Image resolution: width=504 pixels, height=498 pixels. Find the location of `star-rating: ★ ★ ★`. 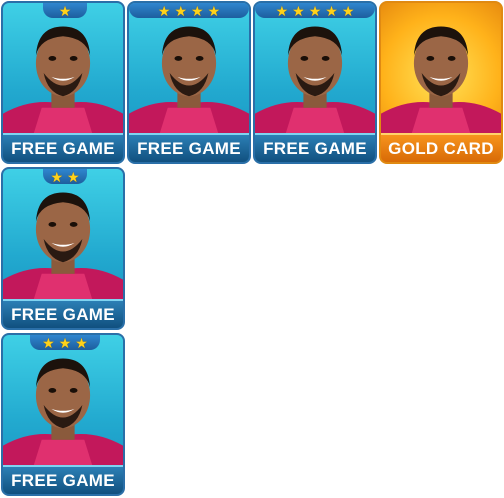

star-rating: ★ ★ ★ is located at coordinates (65, 342).